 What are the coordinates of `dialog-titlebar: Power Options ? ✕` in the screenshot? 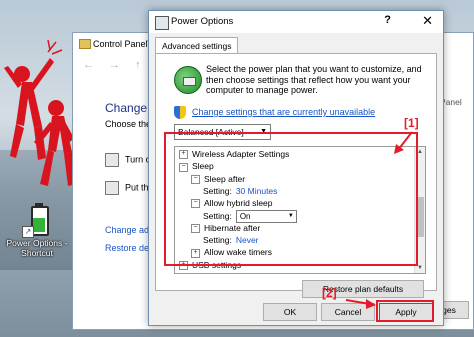 It's located at (296, 22).